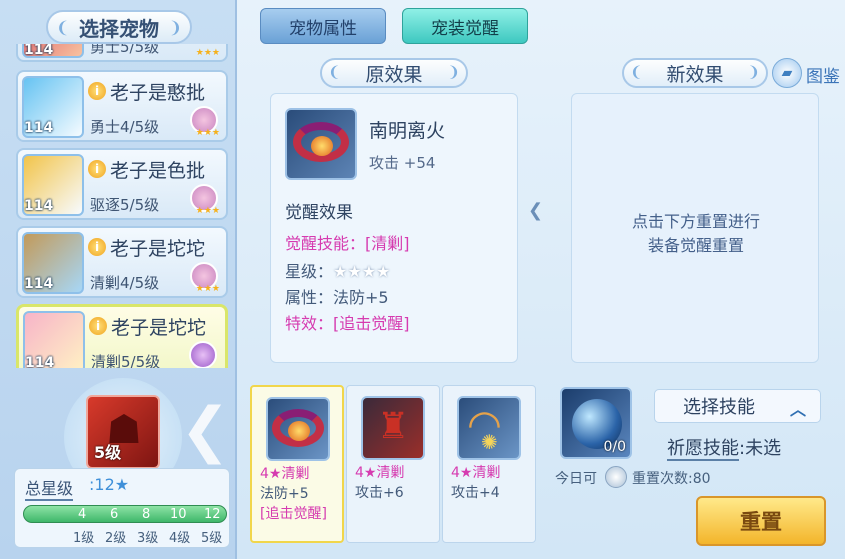 Image resolution: width=845 pixels, height=559 pixels. Describe the element at coordinates (108, 452) in the screenshot. I see `skill-level: 5级` at that location.